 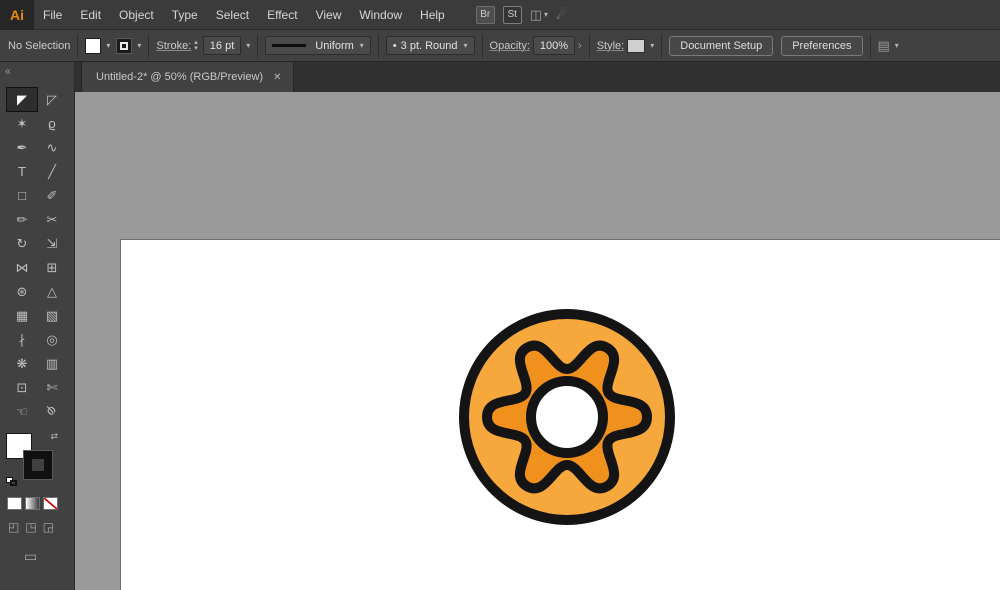 What do you see at coordinates (888, 46) in the screenshot?
I see `align-options: ▤ ▾` at bounding box center [888, 46].